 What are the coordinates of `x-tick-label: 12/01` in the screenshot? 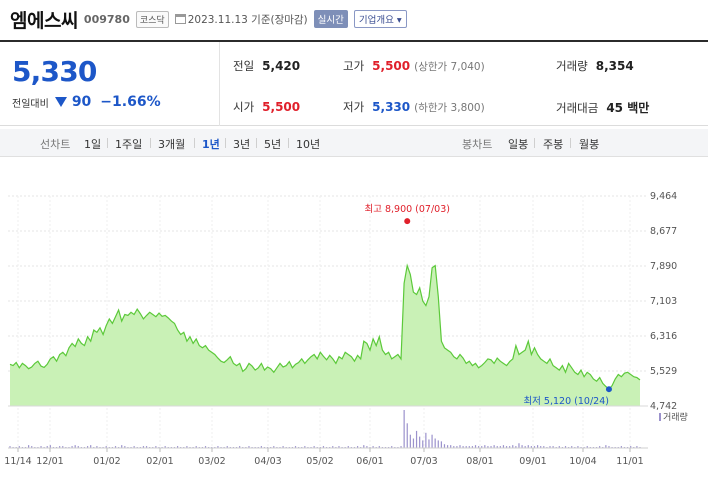 It's located at (49, 461).